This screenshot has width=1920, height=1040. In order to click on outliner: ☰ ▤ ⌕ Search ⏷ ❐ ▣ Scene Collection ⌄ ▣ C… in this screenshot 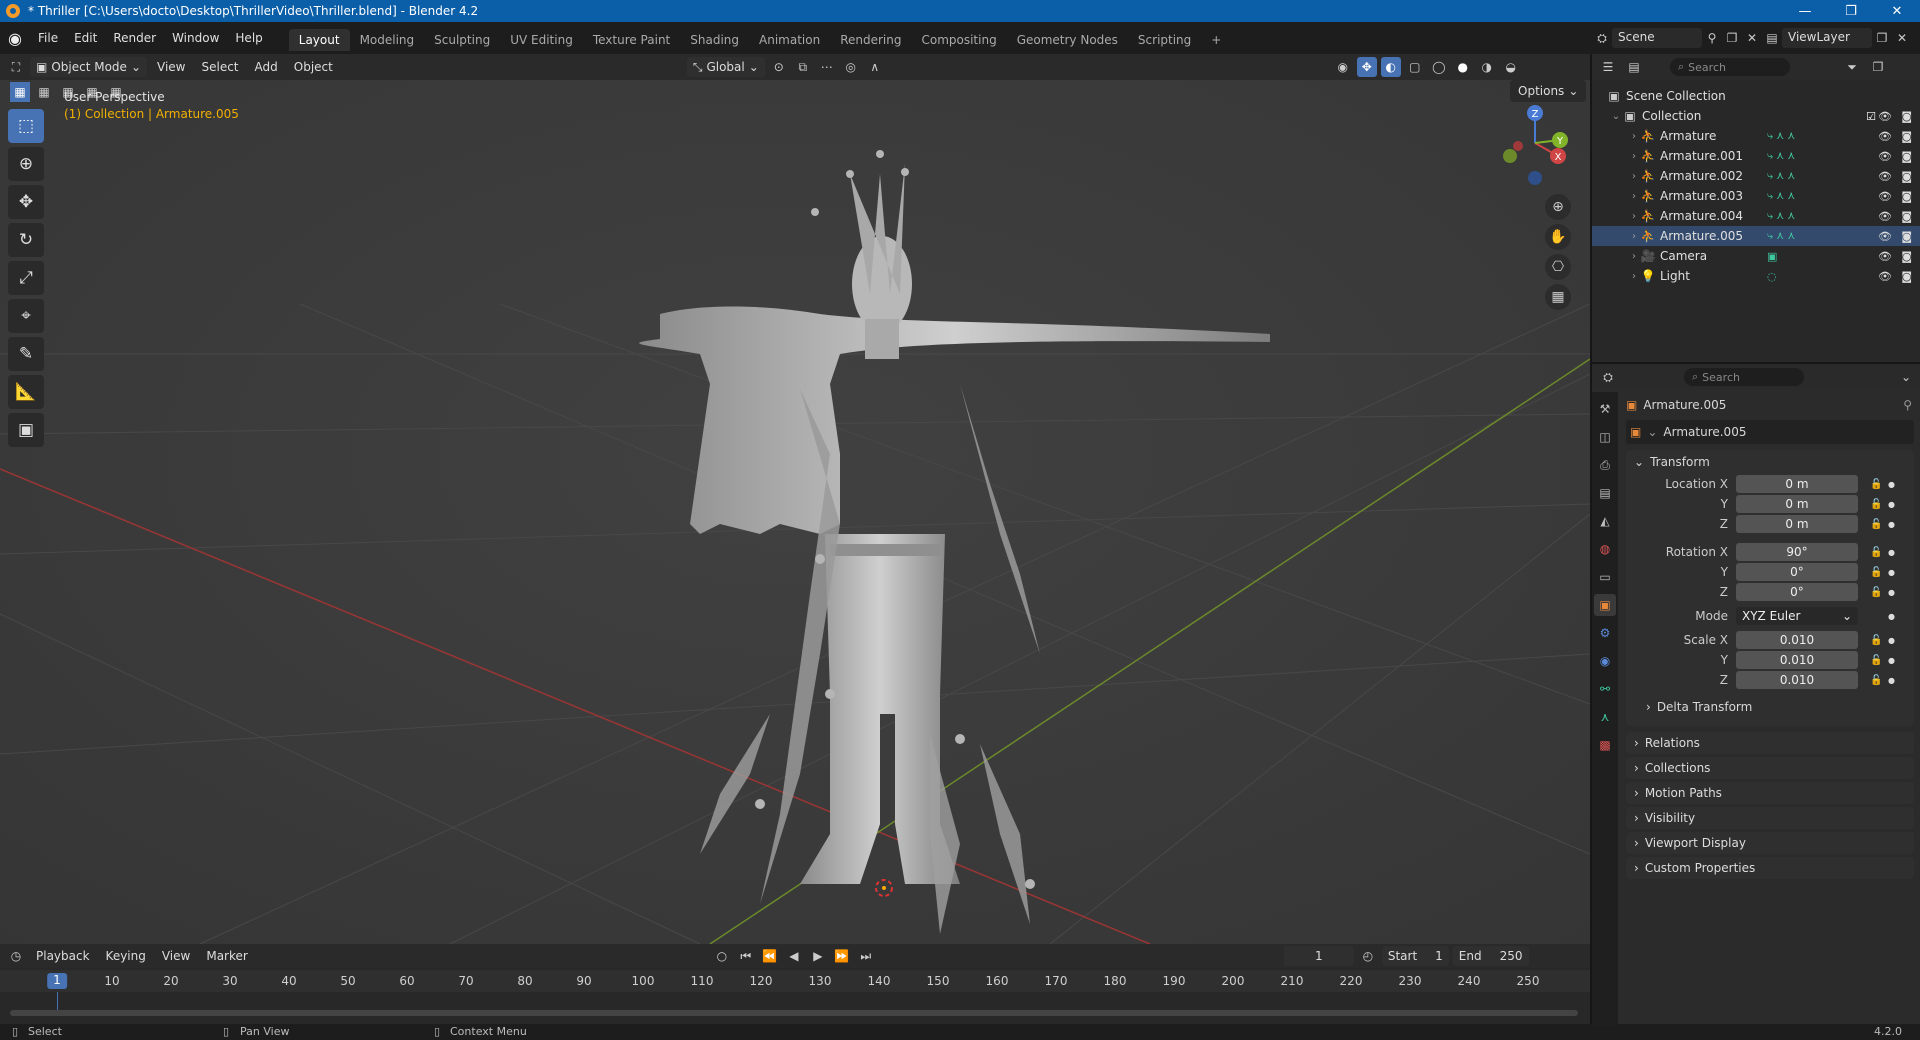, I will do `click(1755, 208)`.